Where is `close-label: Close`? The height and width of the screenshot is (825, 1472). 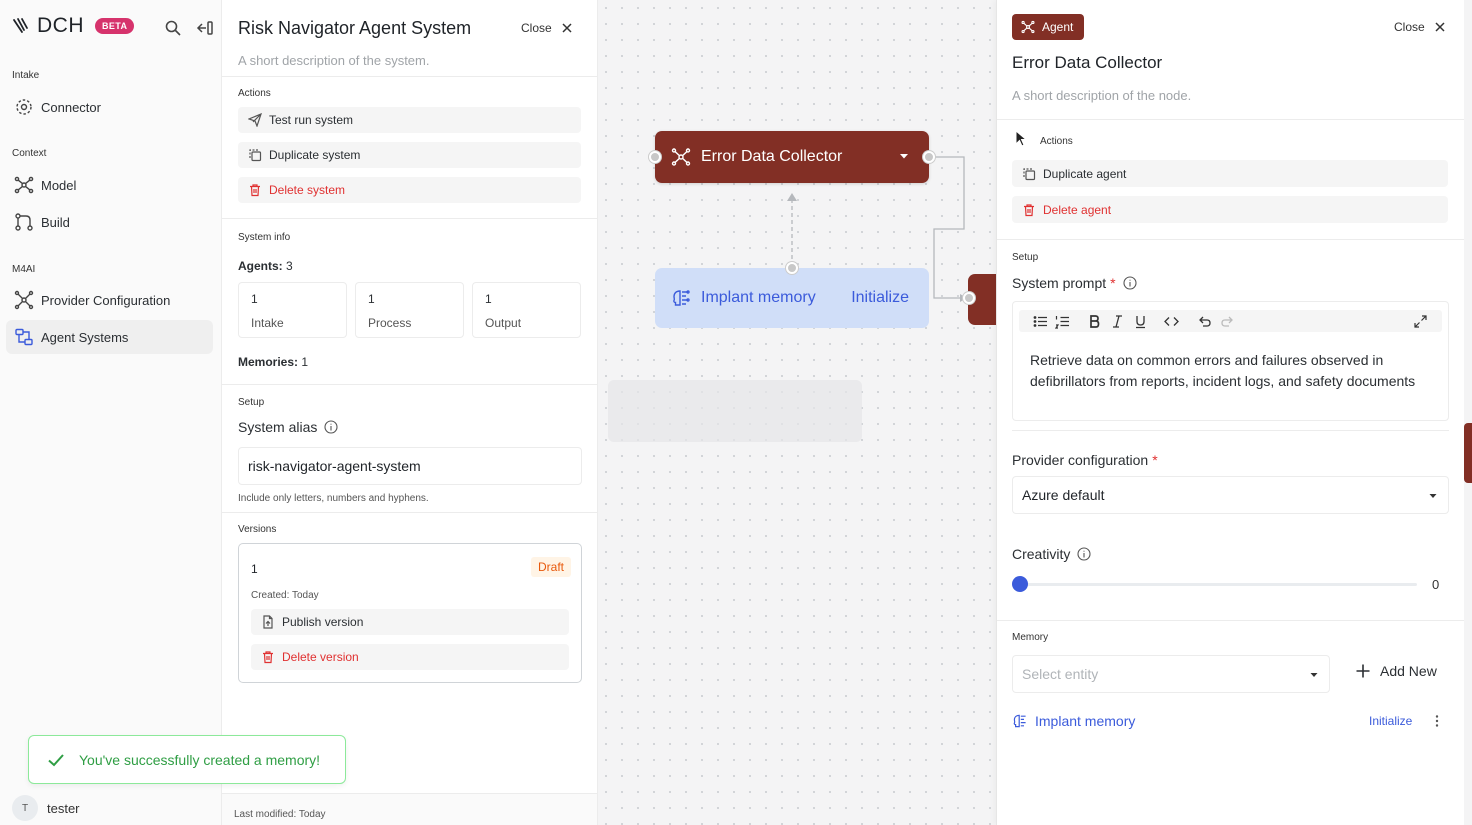 close-label: Close is located at coordinates (1409, 27).